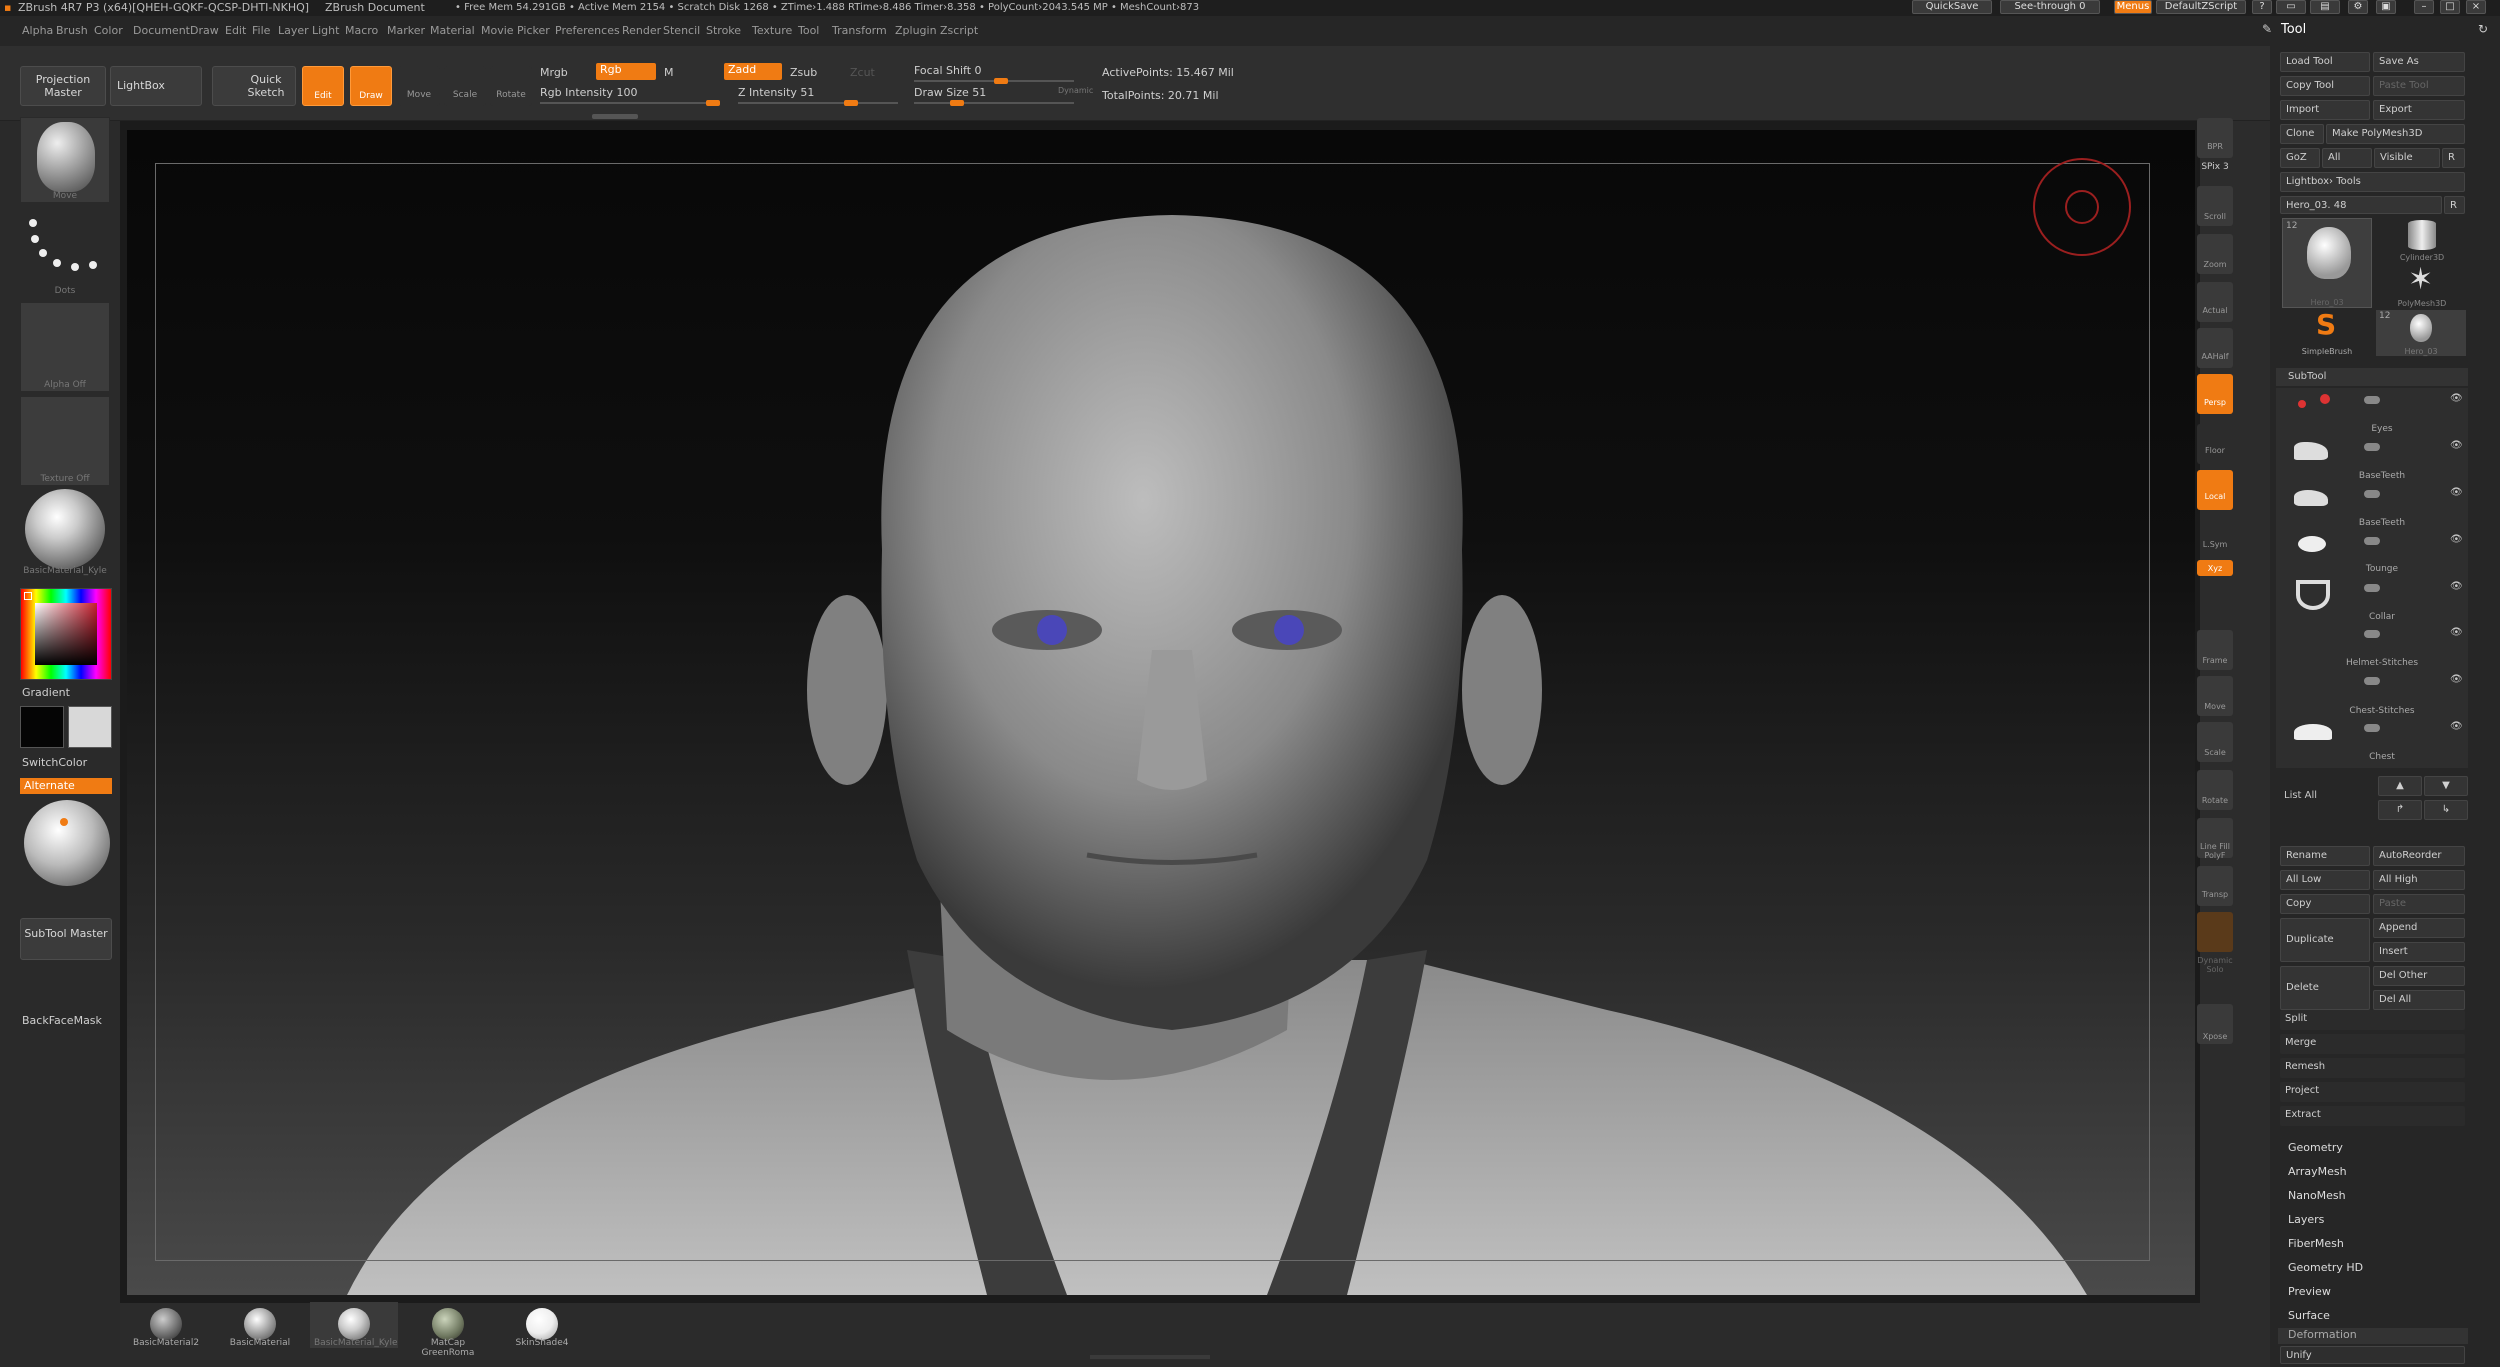 Image resolution: width=2500 pixels, height=1367 pixels. What do you see at coordinates (2215, 167) in the screenshot?
I see `spix-label: SPix 3` at bounding box center [2215, 167].